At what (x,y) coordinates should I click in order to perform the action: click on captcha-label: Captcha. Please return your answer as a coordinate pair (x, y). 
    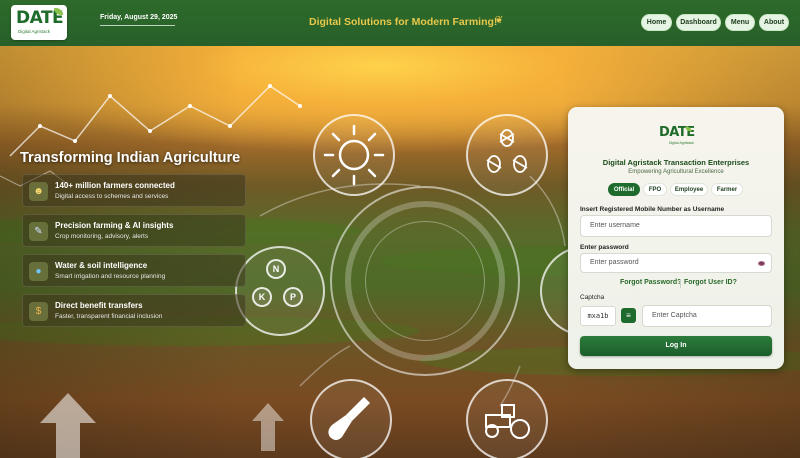
    Looking at the image, I should click on (592, 297).